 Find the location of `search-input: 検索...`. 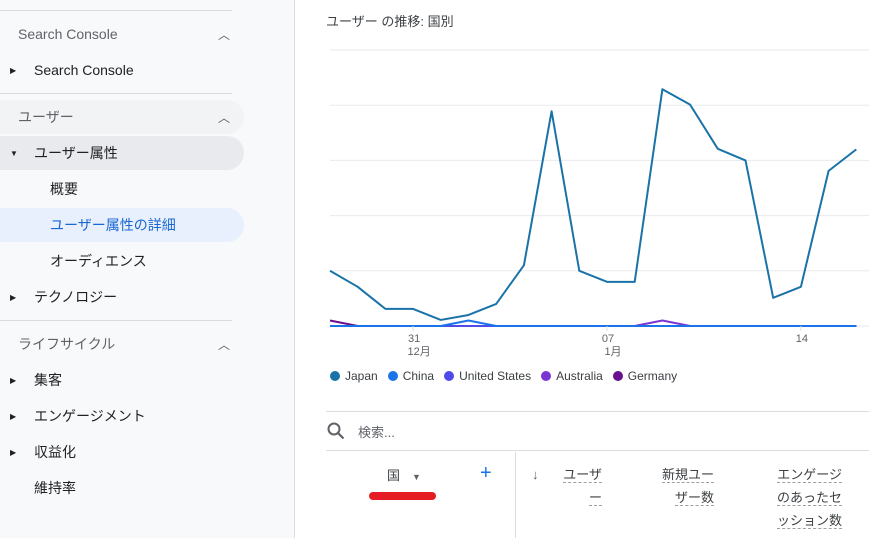

search-input: 検索... is located at coordinates (376, 431).